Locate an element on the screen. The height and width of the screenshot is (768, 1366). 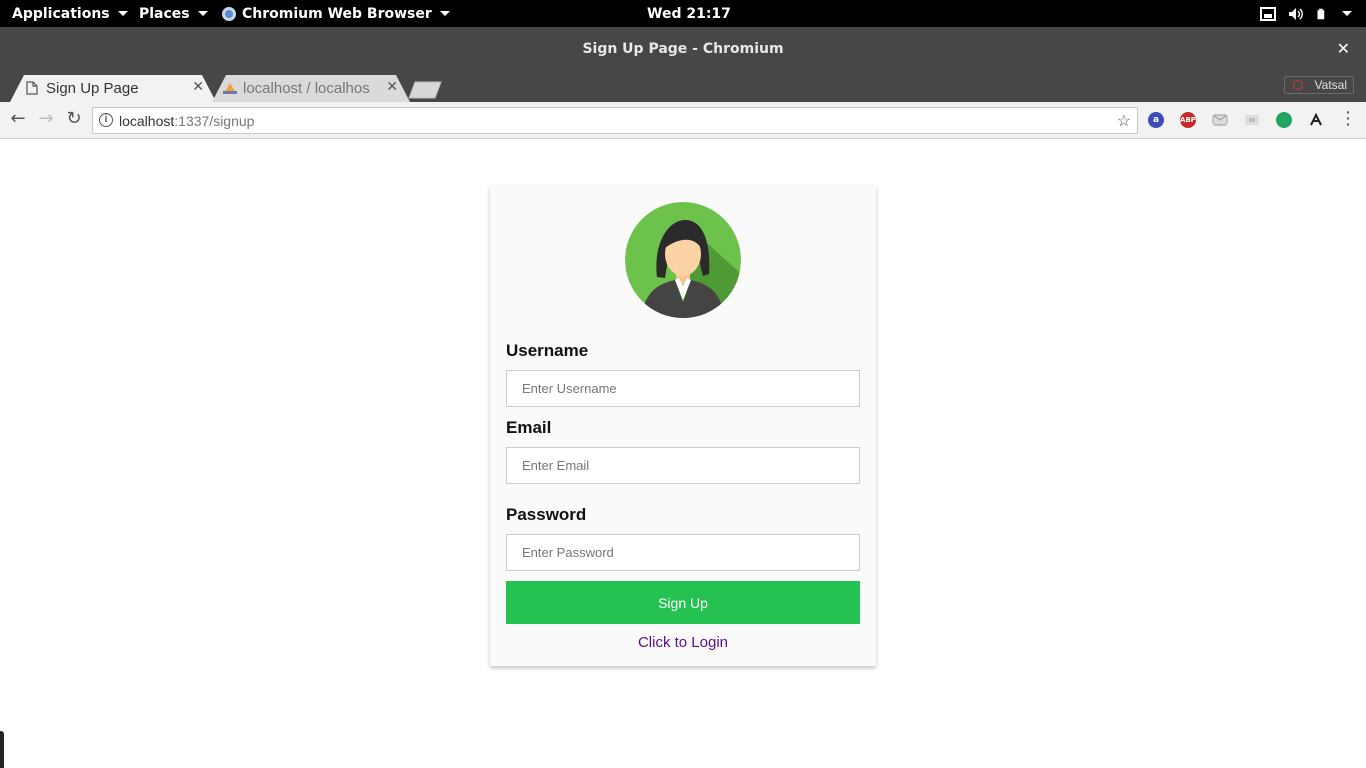
system-tray is located at coordinates (1313, 13).